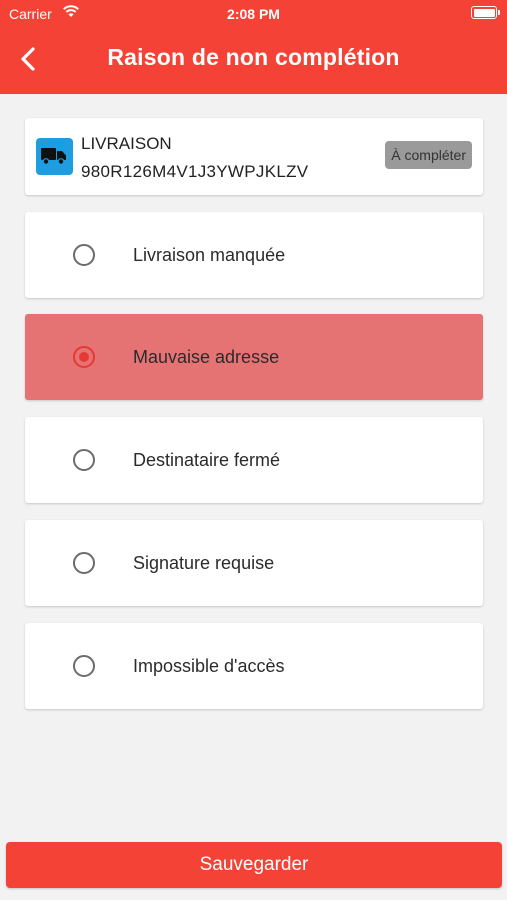 Image resolution: width=507 pixels, height=900 pixels. I want to click on option-label: Impossible d'accès, so click(209, 666).